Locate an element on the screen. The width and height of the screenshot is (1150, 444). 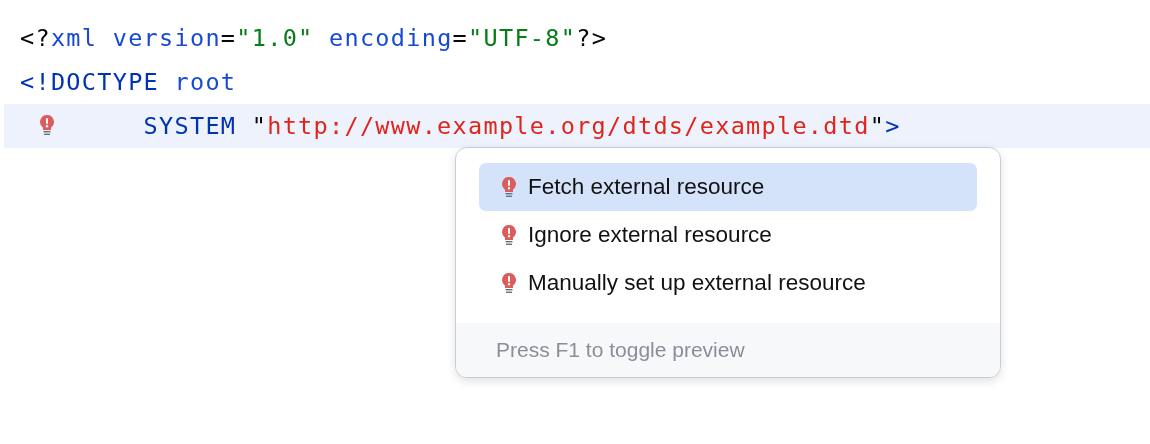
code-line: SYSTEM "http://www.example.org/dtds/example.dtd"> is located at coordinates (522, 126).